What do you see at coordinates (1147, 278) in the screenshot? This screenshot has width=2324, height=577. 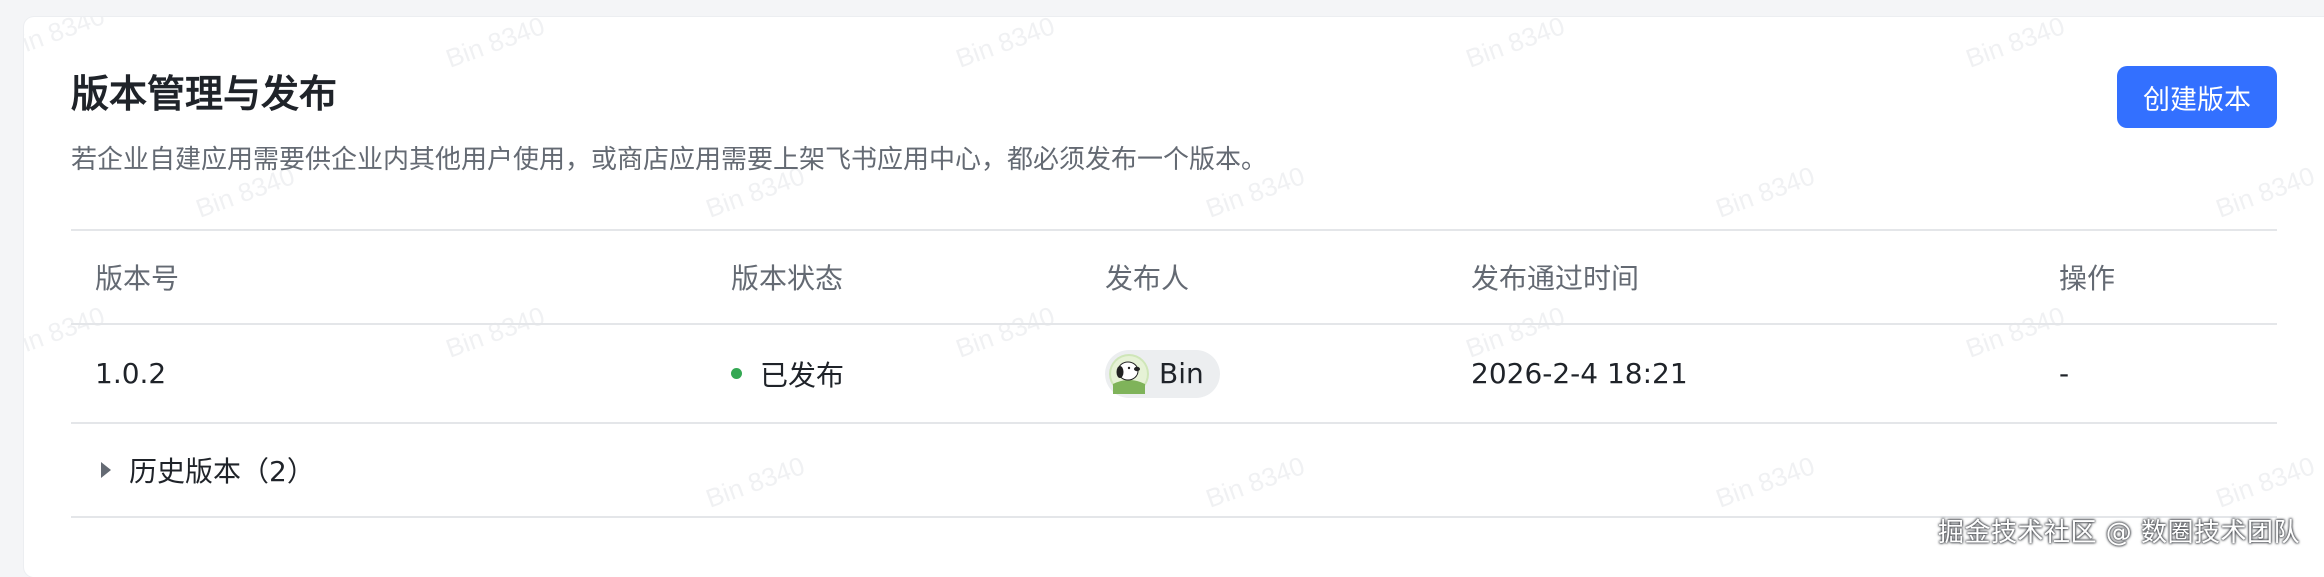 I see `column-header-publisher: 发布人` at bounding box center [1147, 278].